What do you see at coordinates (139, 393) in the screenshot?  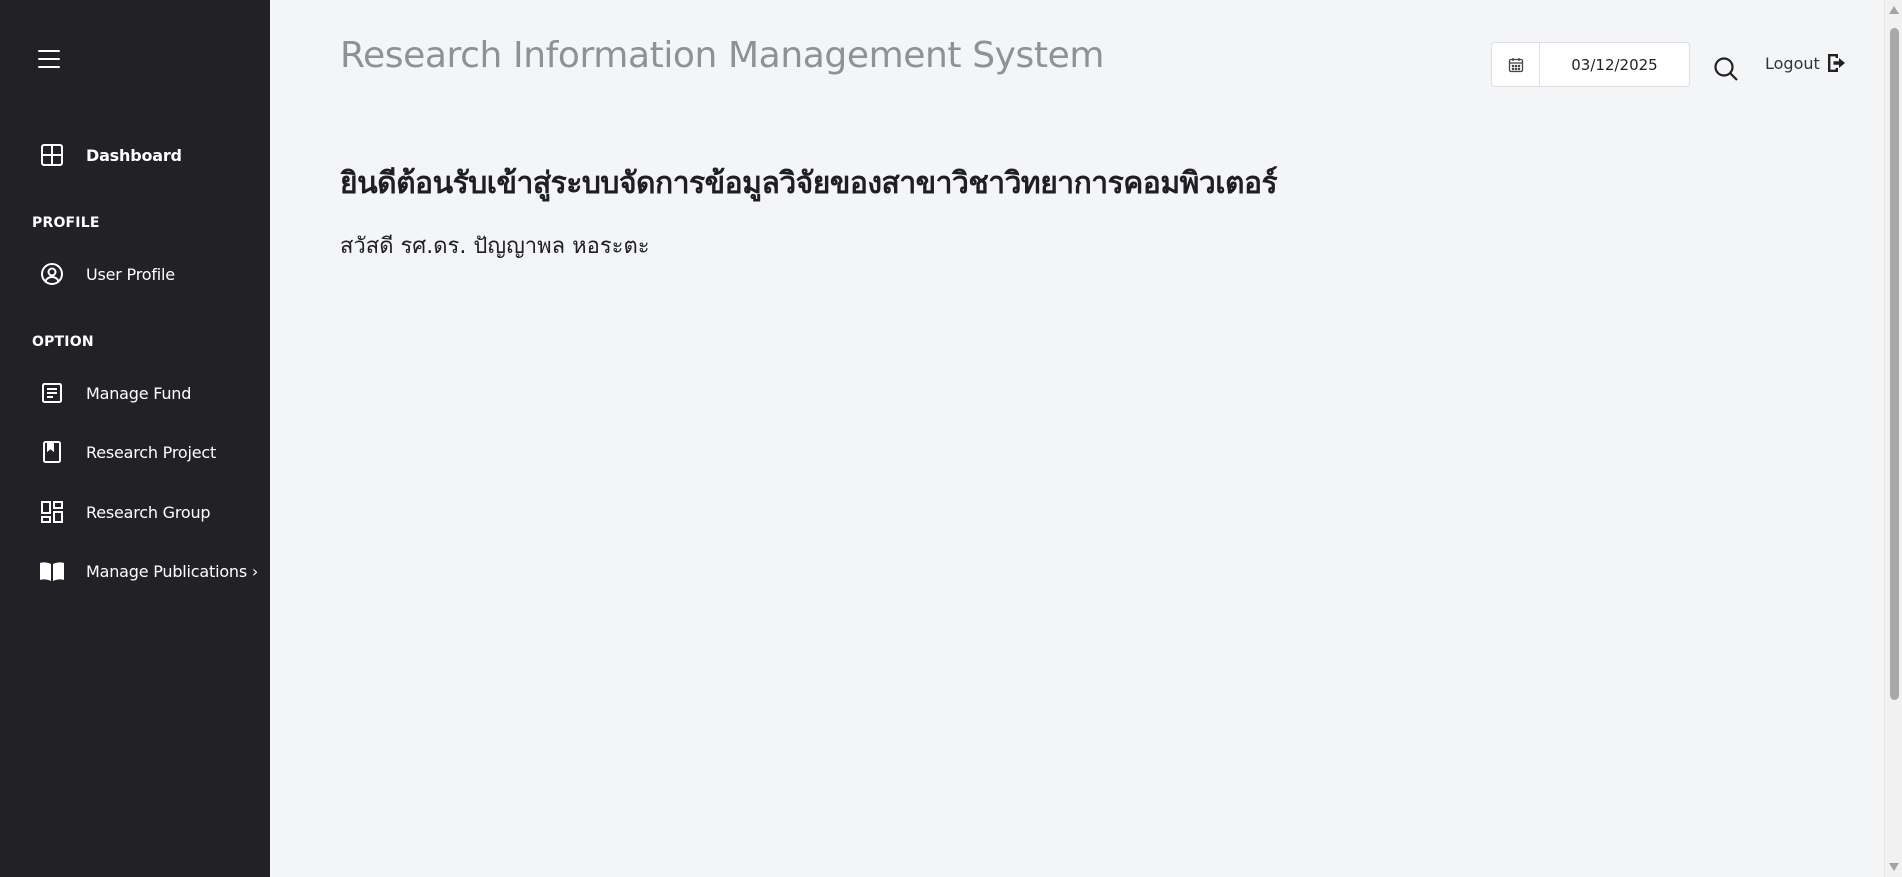 I see `sidebar-item-label: Manage Fund` at bounding box center [139, 393].